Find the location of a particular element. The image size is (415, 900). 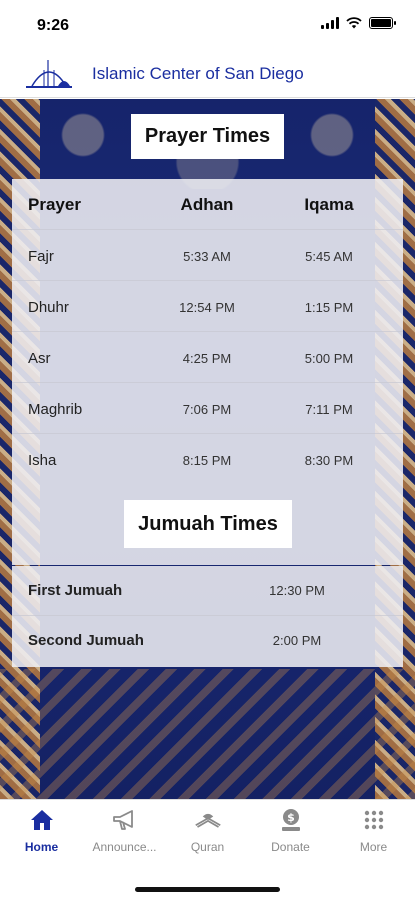

status-time: 9:26 is located at coordinates (53, 25).